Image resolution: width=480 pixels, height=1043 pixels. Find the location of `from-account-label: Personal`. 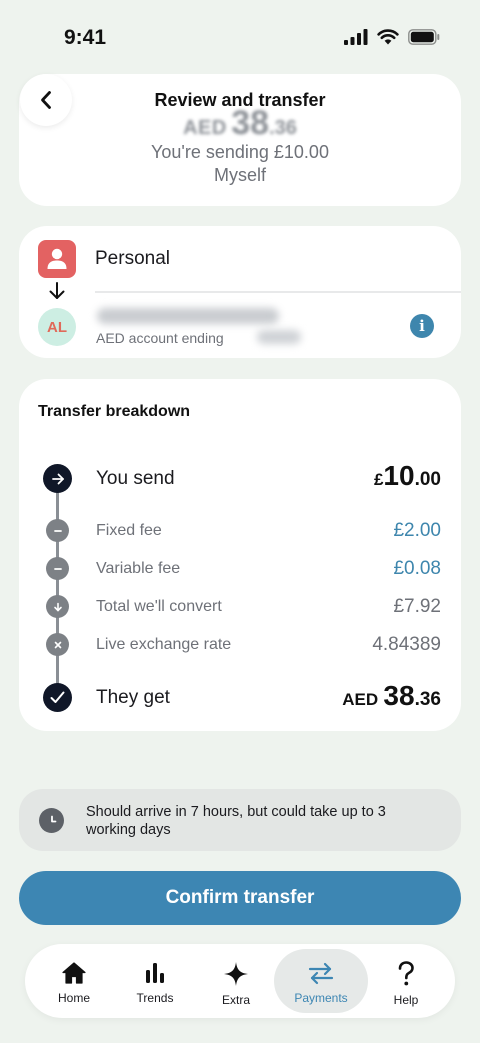

from-account-label: Personal is located at coordinates (132, 258).